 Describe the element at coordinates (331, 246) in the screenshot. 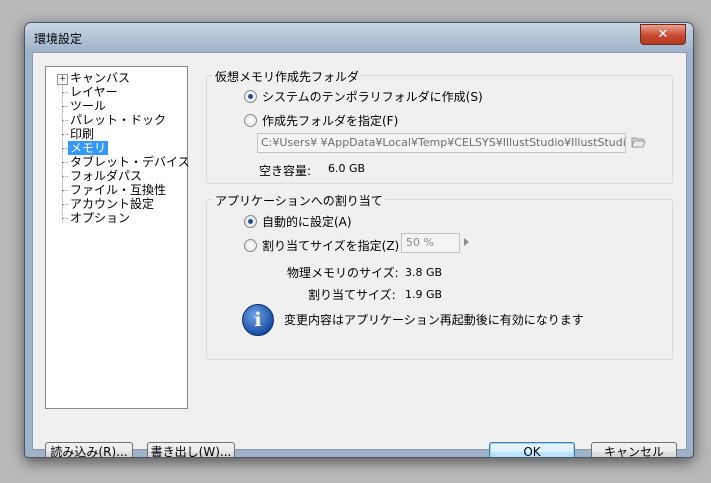

I see `radio-specify-size-label: 割り当てサイズを指定(Z)` at that location.